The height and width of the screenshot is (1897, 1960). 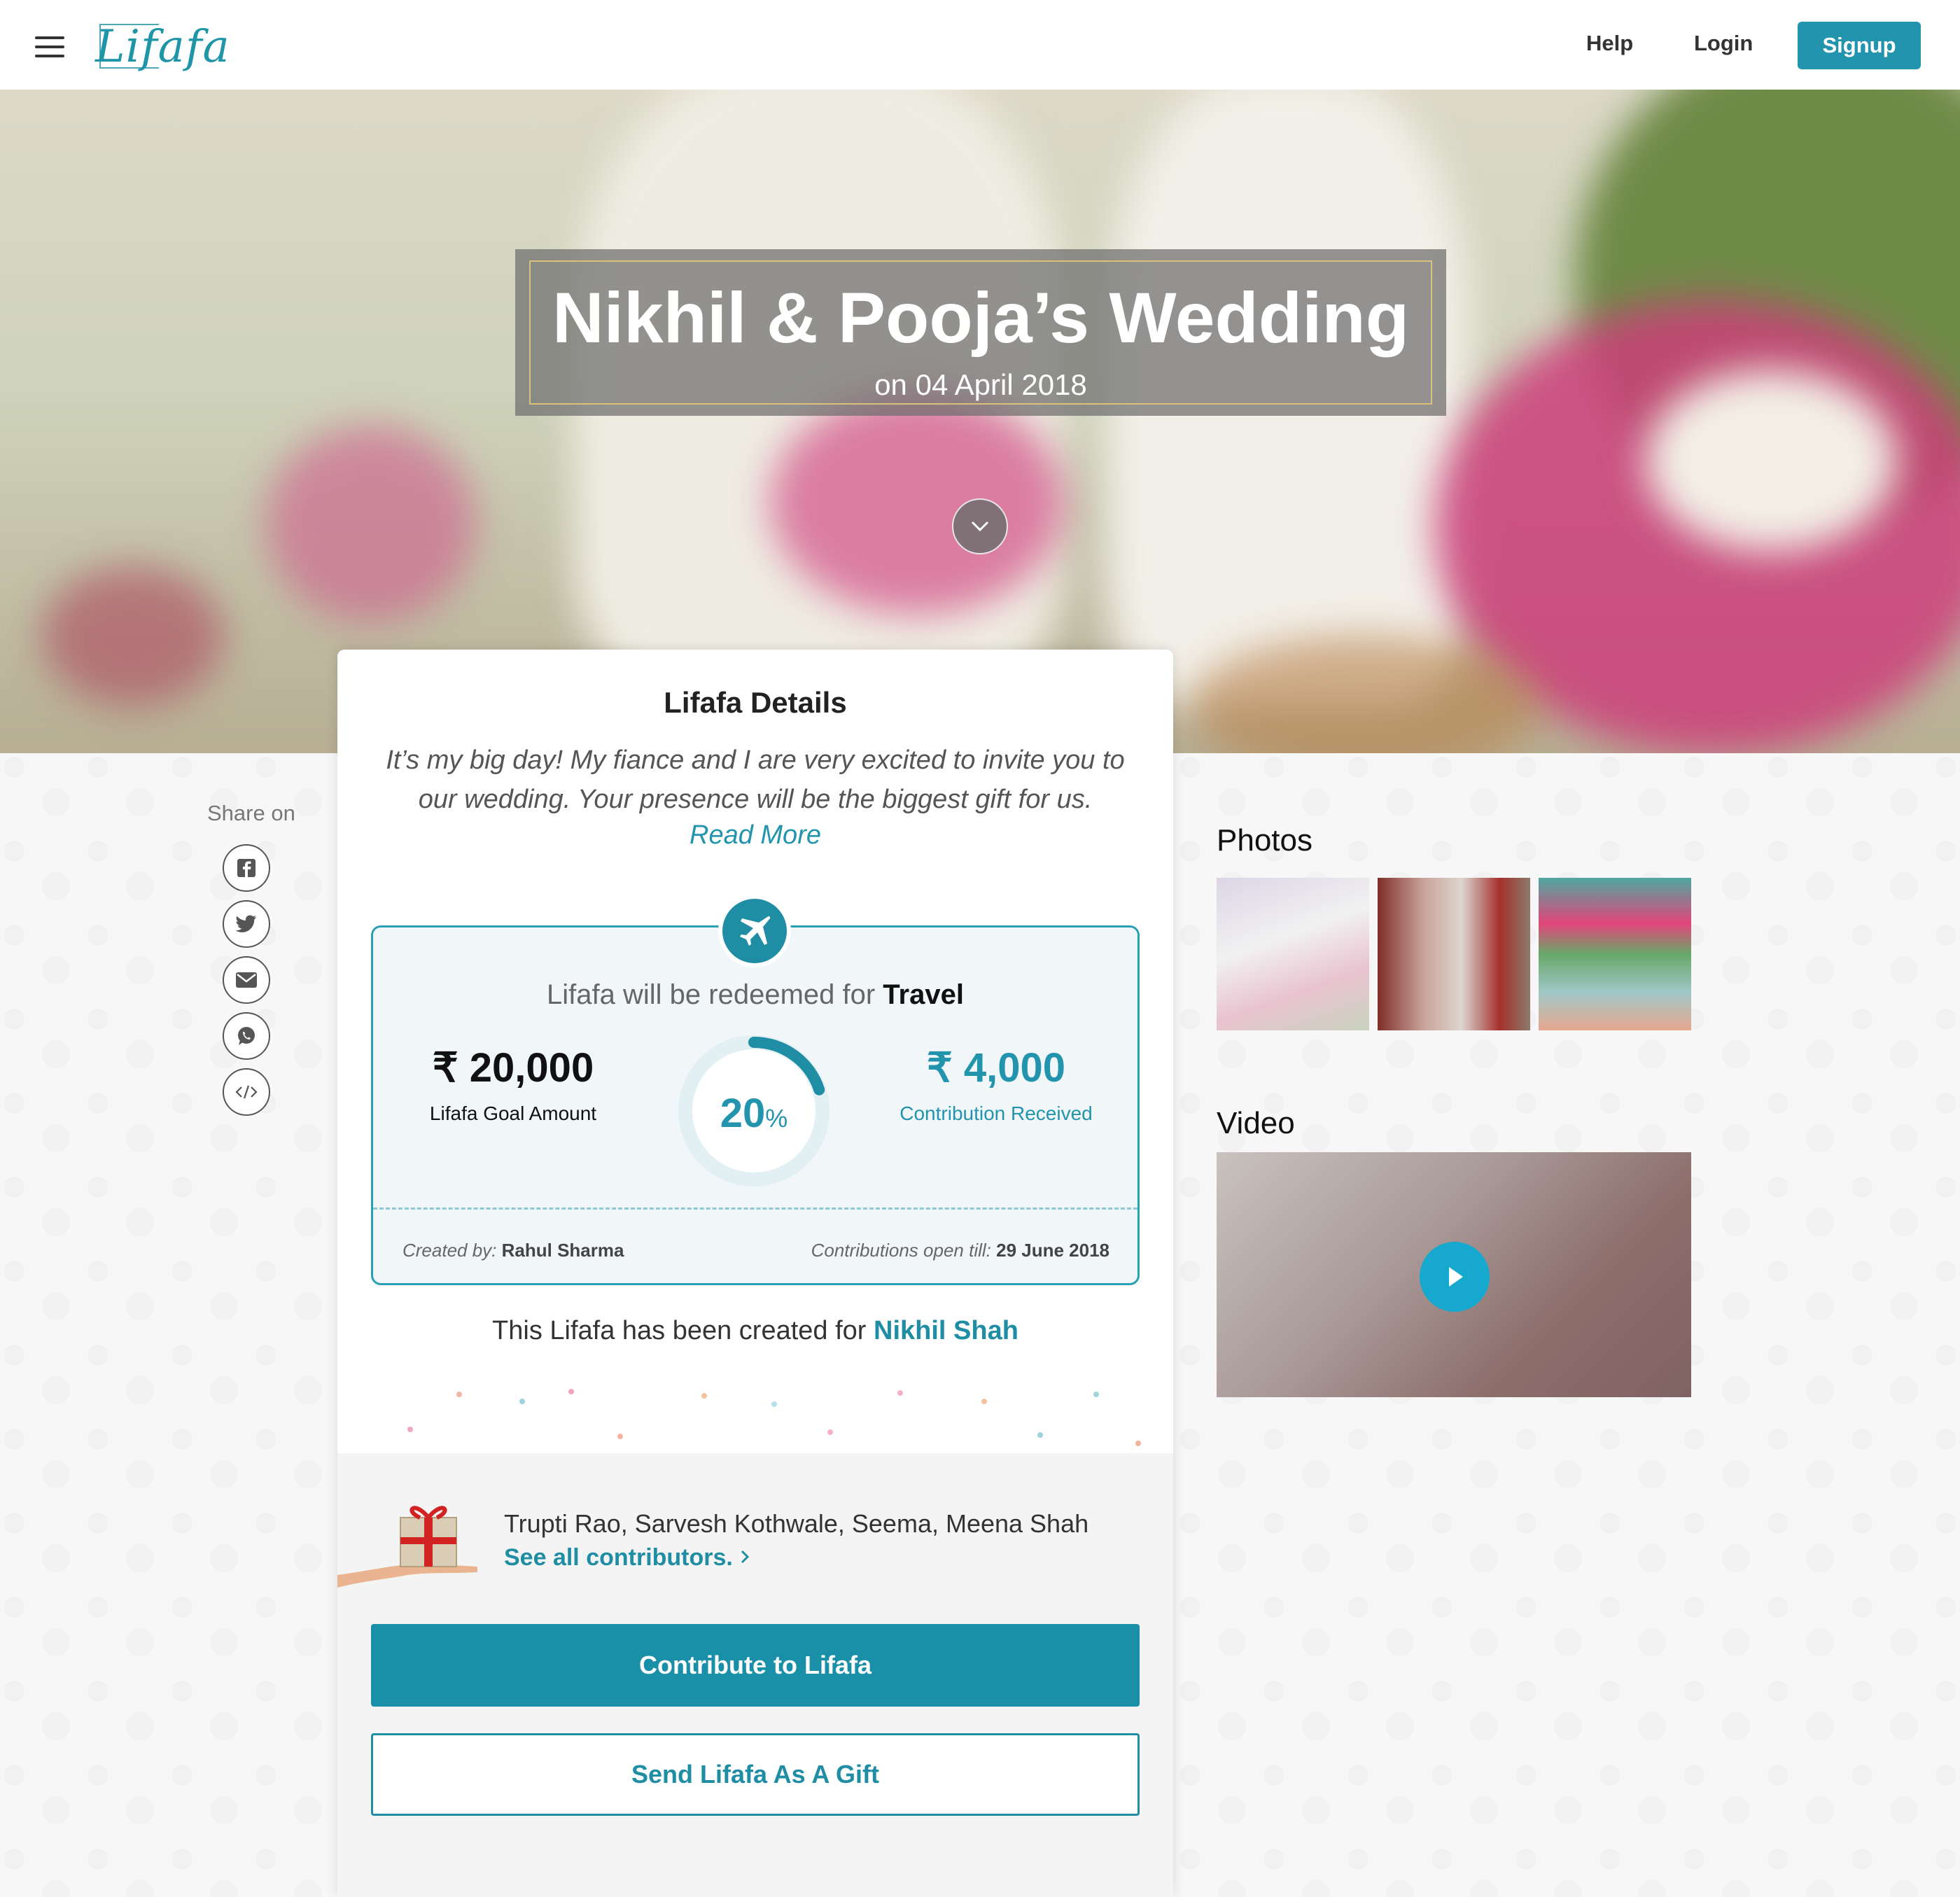 I want to click on play-button, so click(x=1455, y=1277).